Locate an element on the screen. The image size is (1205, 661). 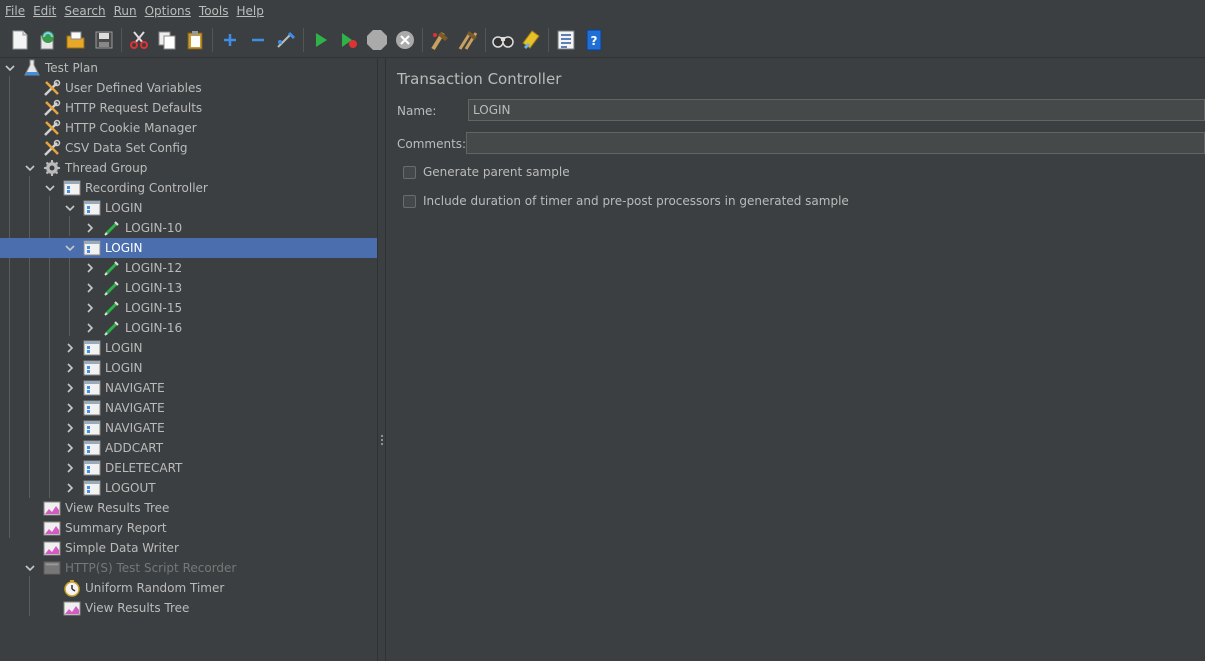
tree-node: User Defined Variables is located at coordinates (188, 88).